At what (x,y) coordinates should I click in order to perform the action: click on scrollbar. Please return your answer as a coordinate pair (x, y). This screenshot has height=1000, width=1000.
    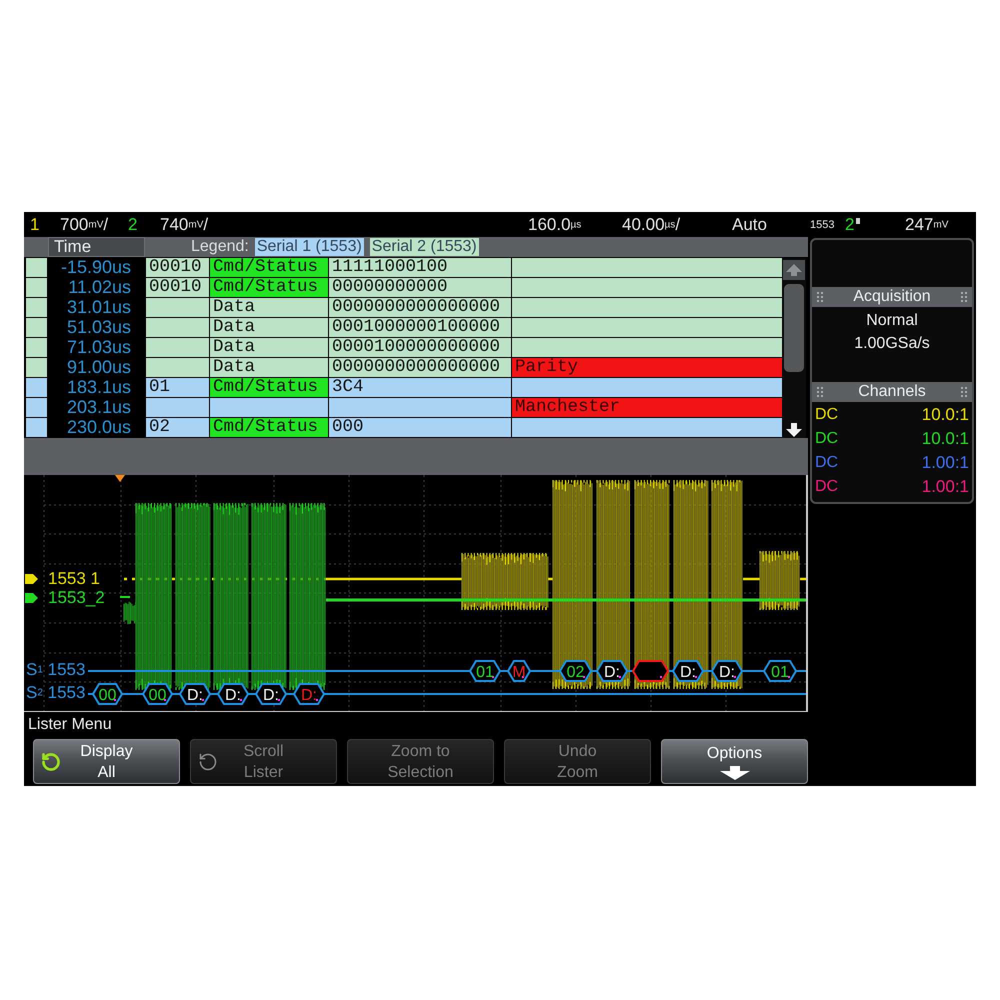
    Looking at the image, I should click on (794, 348).